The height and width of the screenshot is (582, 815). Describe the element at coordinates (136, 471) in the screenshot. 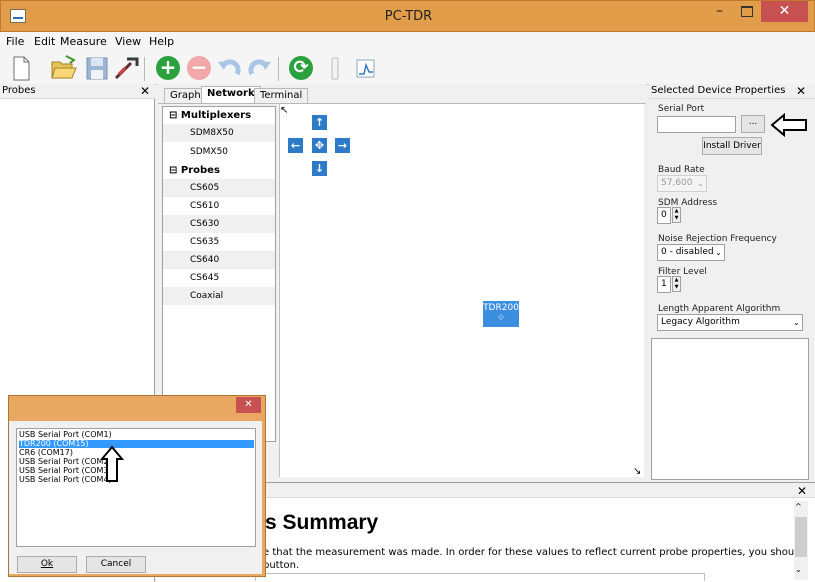

I see `port-item: USB Serial Port (COM3)` at that location.